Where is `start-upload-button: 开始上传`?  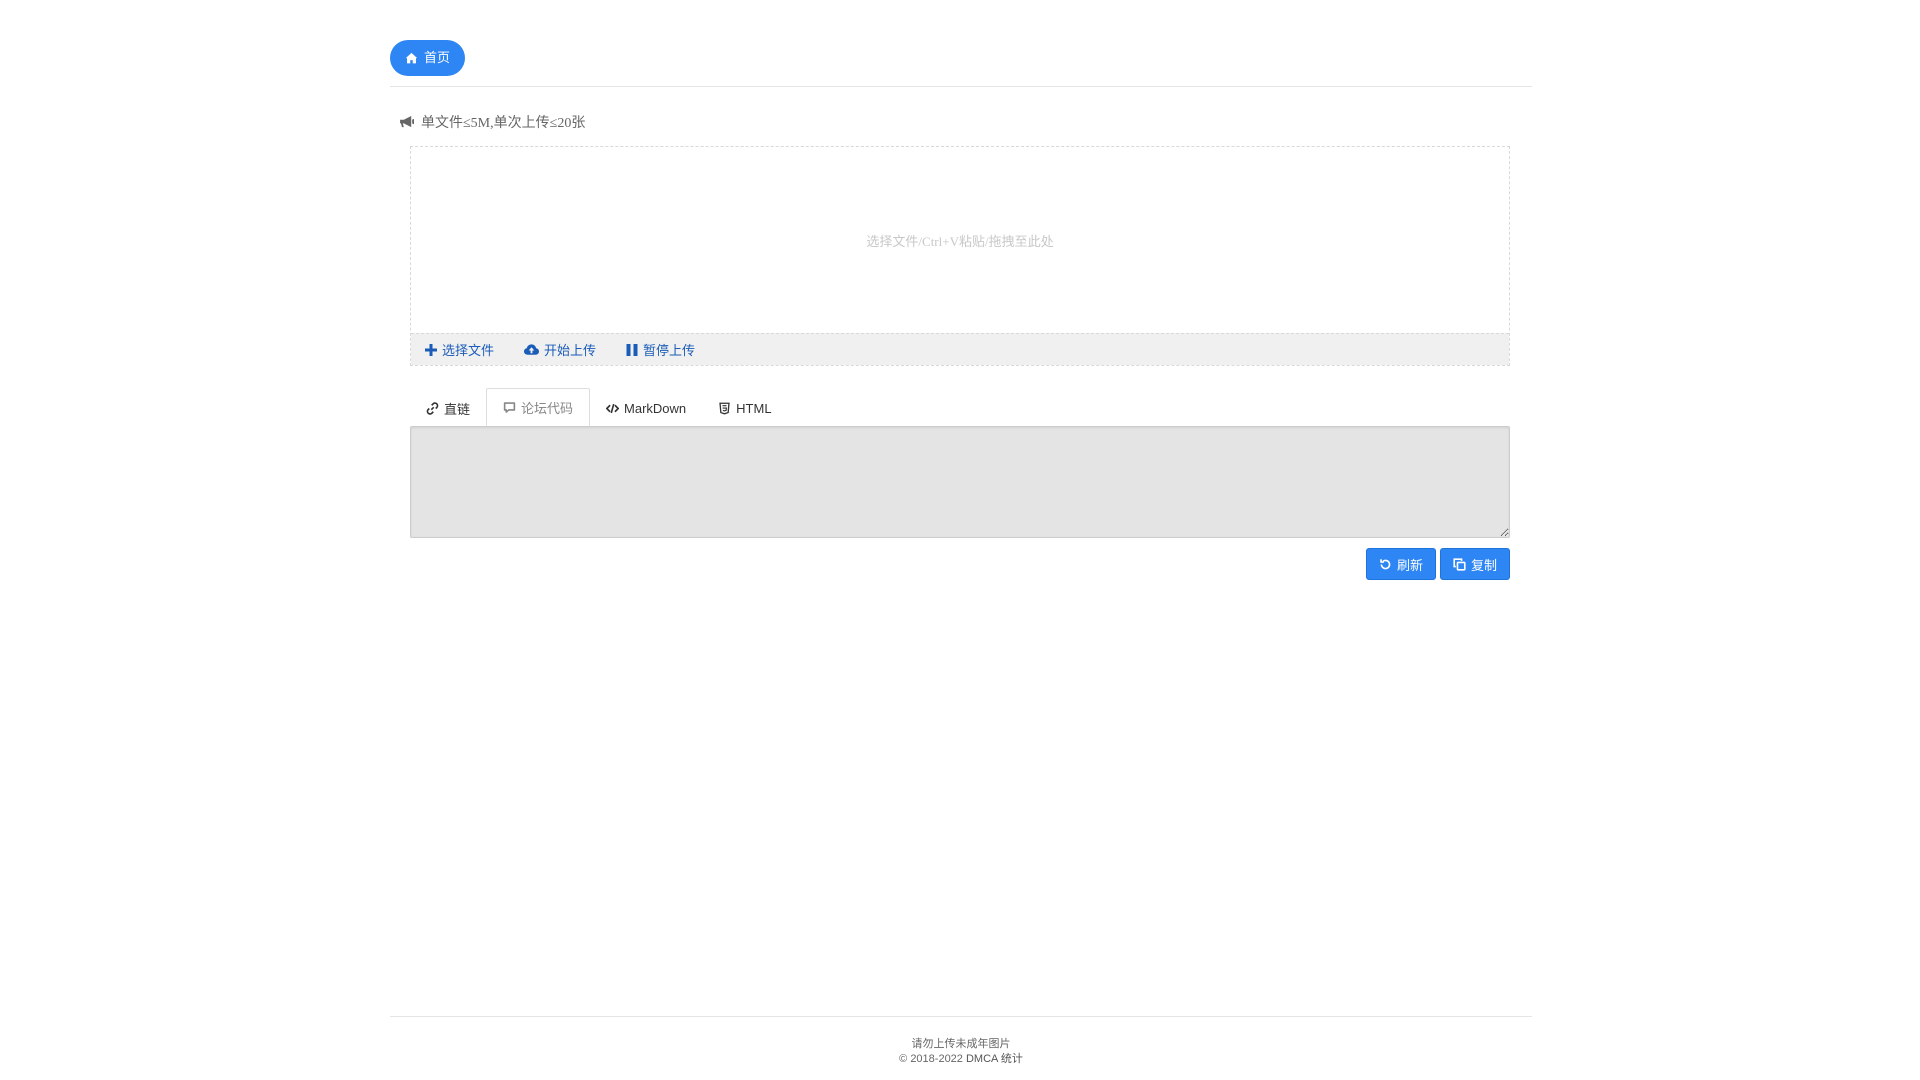
start-upload-button: 开始上传 is located at coordinates (560, 349).